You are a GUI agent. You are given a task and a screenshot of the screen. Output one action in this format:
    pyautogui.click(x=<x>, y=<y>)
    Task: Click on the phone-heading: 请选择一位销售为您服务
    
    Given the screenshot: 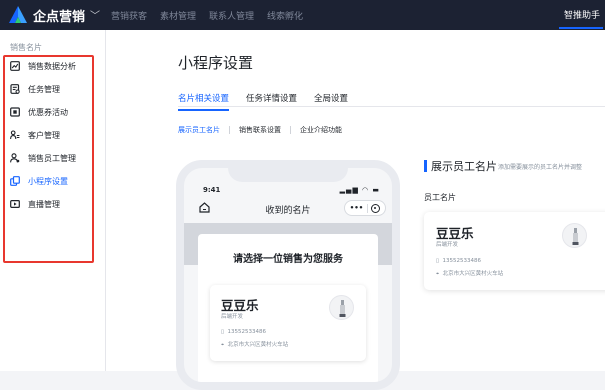 What is the action you would take?
    pyautogui.click(x=288, y=259)
    